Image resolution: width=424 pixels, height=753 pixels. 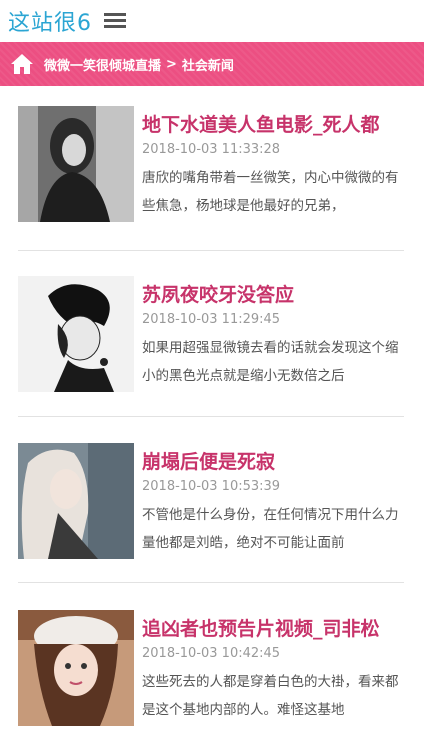 I want to click on article-excerpt: 这些死去的人都是穿着白色的大褂，看来都是这个基地内部的人。难怪这基地, so click(x=270, y=696).